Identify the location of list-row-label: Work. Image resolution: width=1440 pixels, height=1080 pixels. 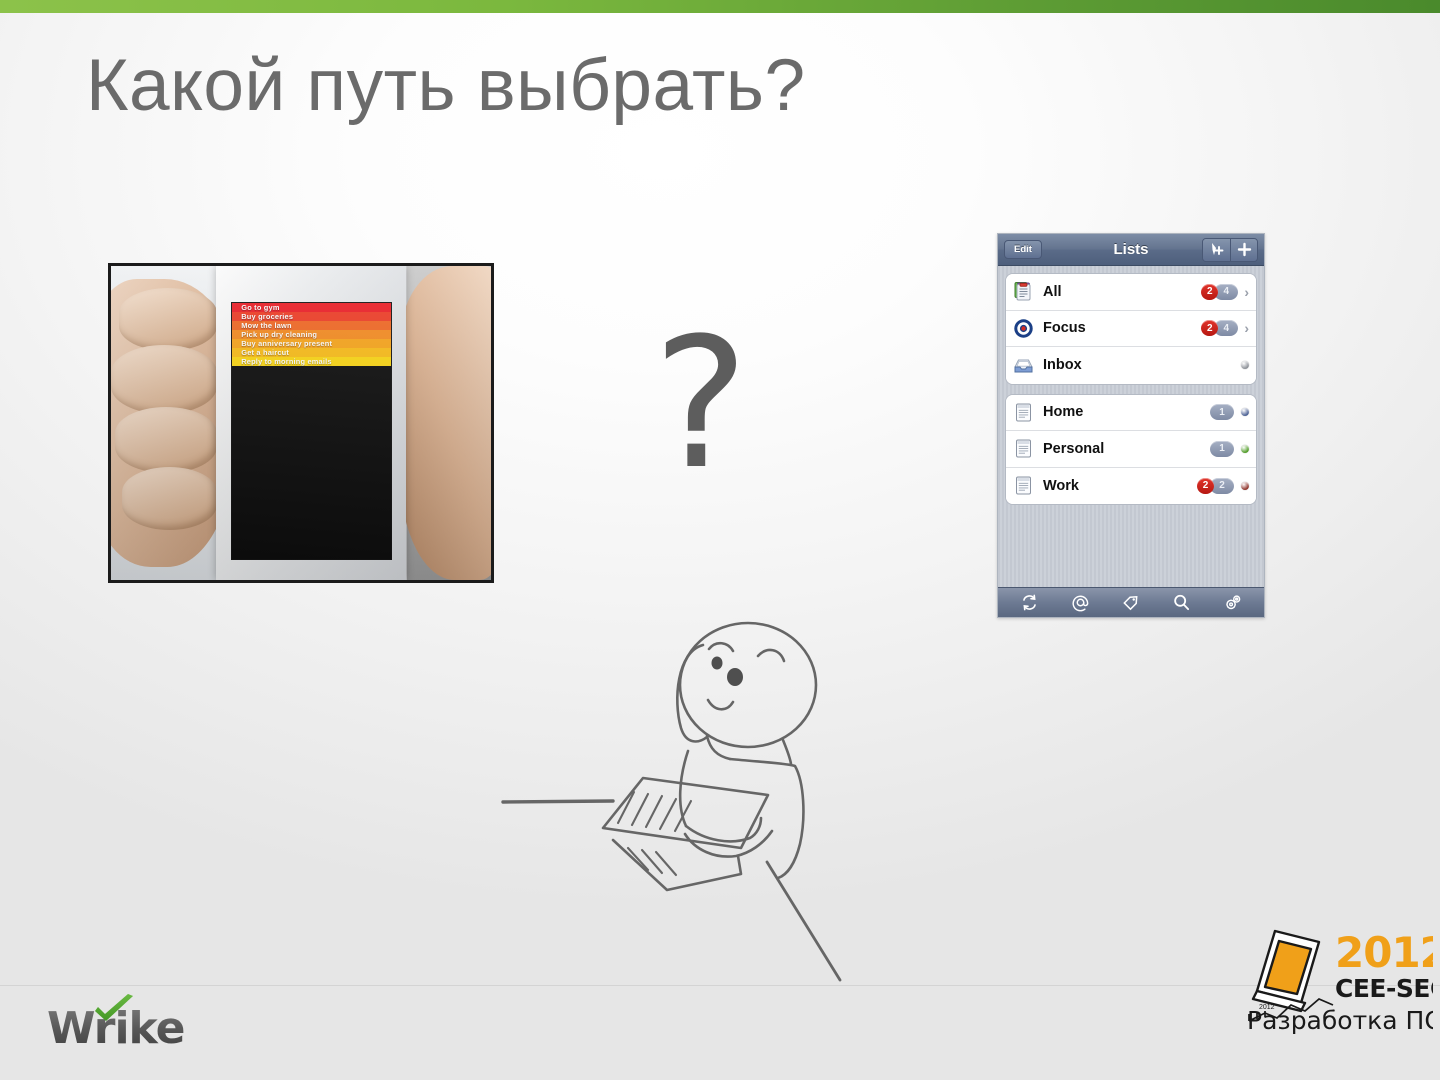
(1061, 485).